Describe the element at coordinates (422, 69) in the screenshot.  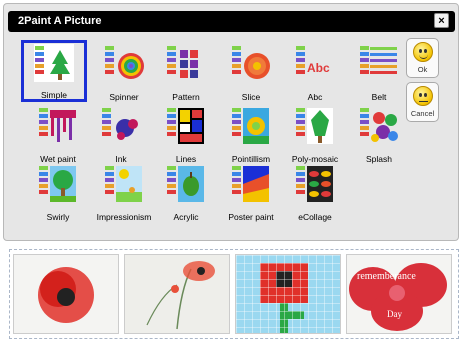
I see `ok-label: Ok` at that location.